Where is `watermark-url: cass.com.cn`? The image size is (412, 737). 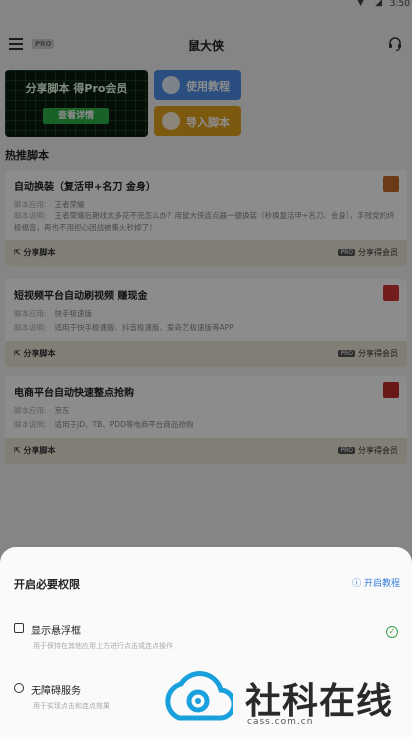 watermark-url: cass.com.cn is located at coordinates (280, 722).